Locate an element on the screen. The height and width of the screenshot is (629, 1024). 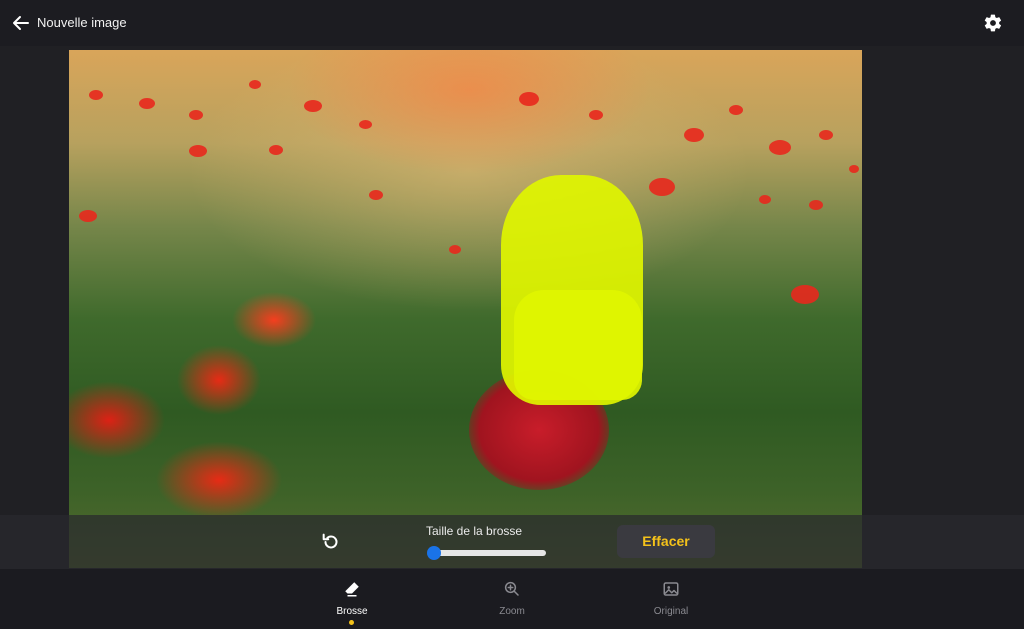
zoom-in-icon is located at coordinates (511, 588).